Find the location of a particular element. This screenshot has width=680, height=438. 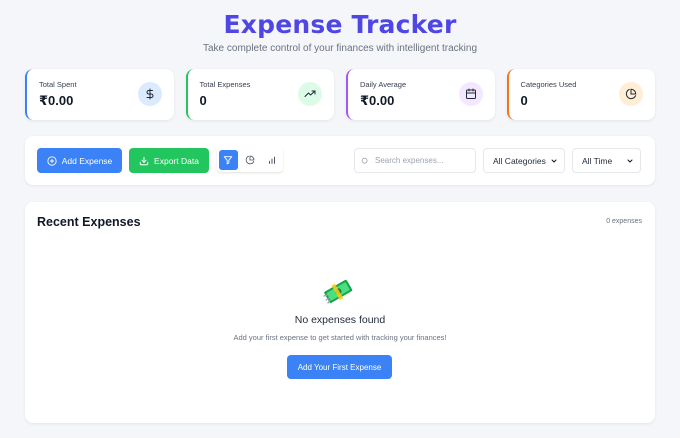

time-select-value: All Time is located at coordinates (597, 160).